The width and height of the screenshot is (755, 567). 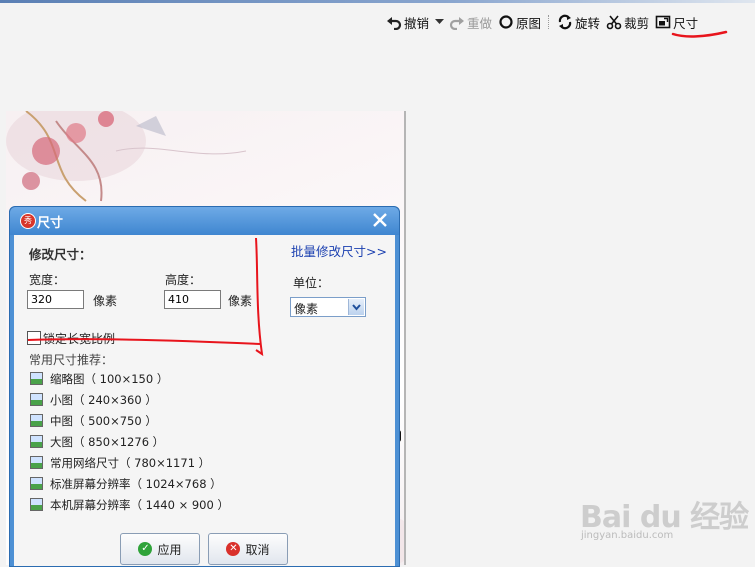 What do you see at coordinates (614, 22) in the screenshot?
I see `scissors-icon` at bounding box center [614, 22].